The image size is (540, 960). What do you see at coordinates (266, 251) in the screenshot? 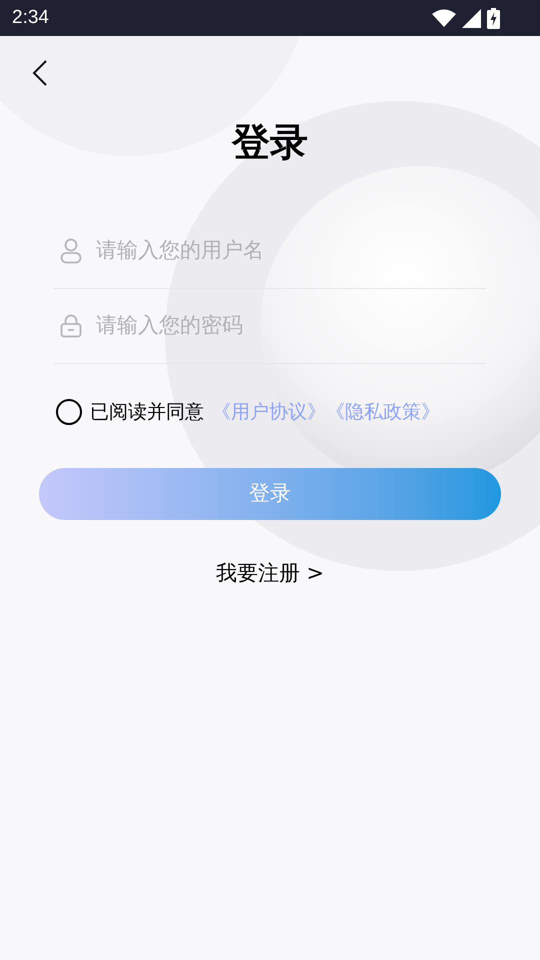
I see `input-field: 请输入您的用户名` at bounding box center [266, 251].